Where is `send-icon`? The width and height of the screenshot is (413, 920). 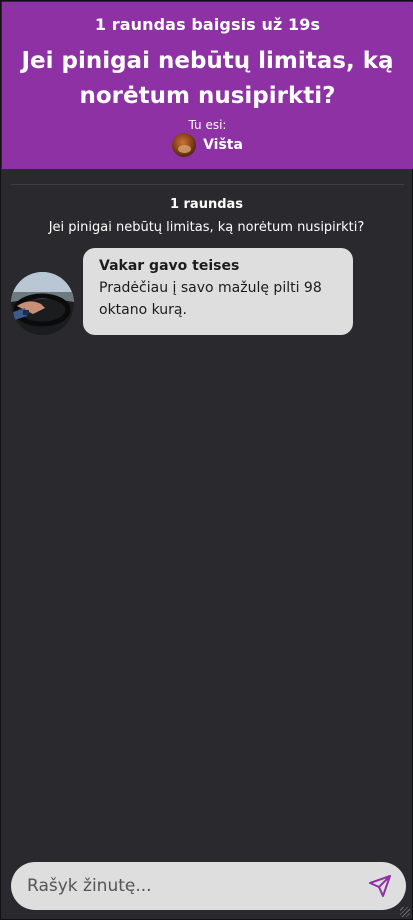
send-icon is located at coordinates (380, 886).